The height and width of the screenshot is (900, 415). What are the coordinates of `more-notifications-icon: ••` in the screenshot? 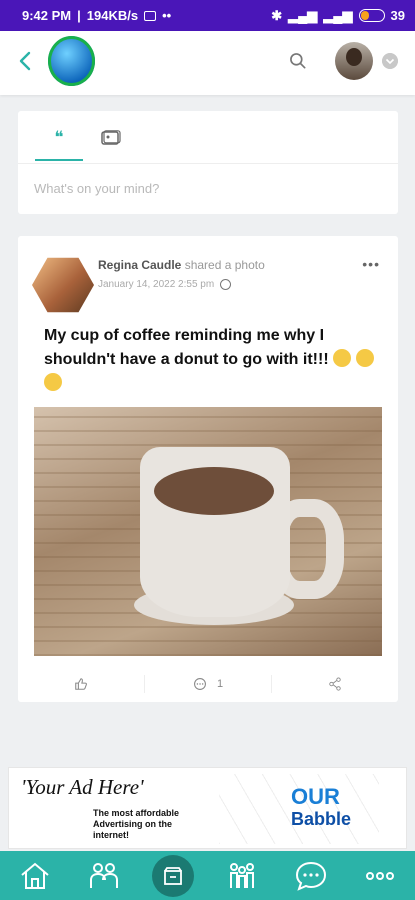 It's located at (167, 15).